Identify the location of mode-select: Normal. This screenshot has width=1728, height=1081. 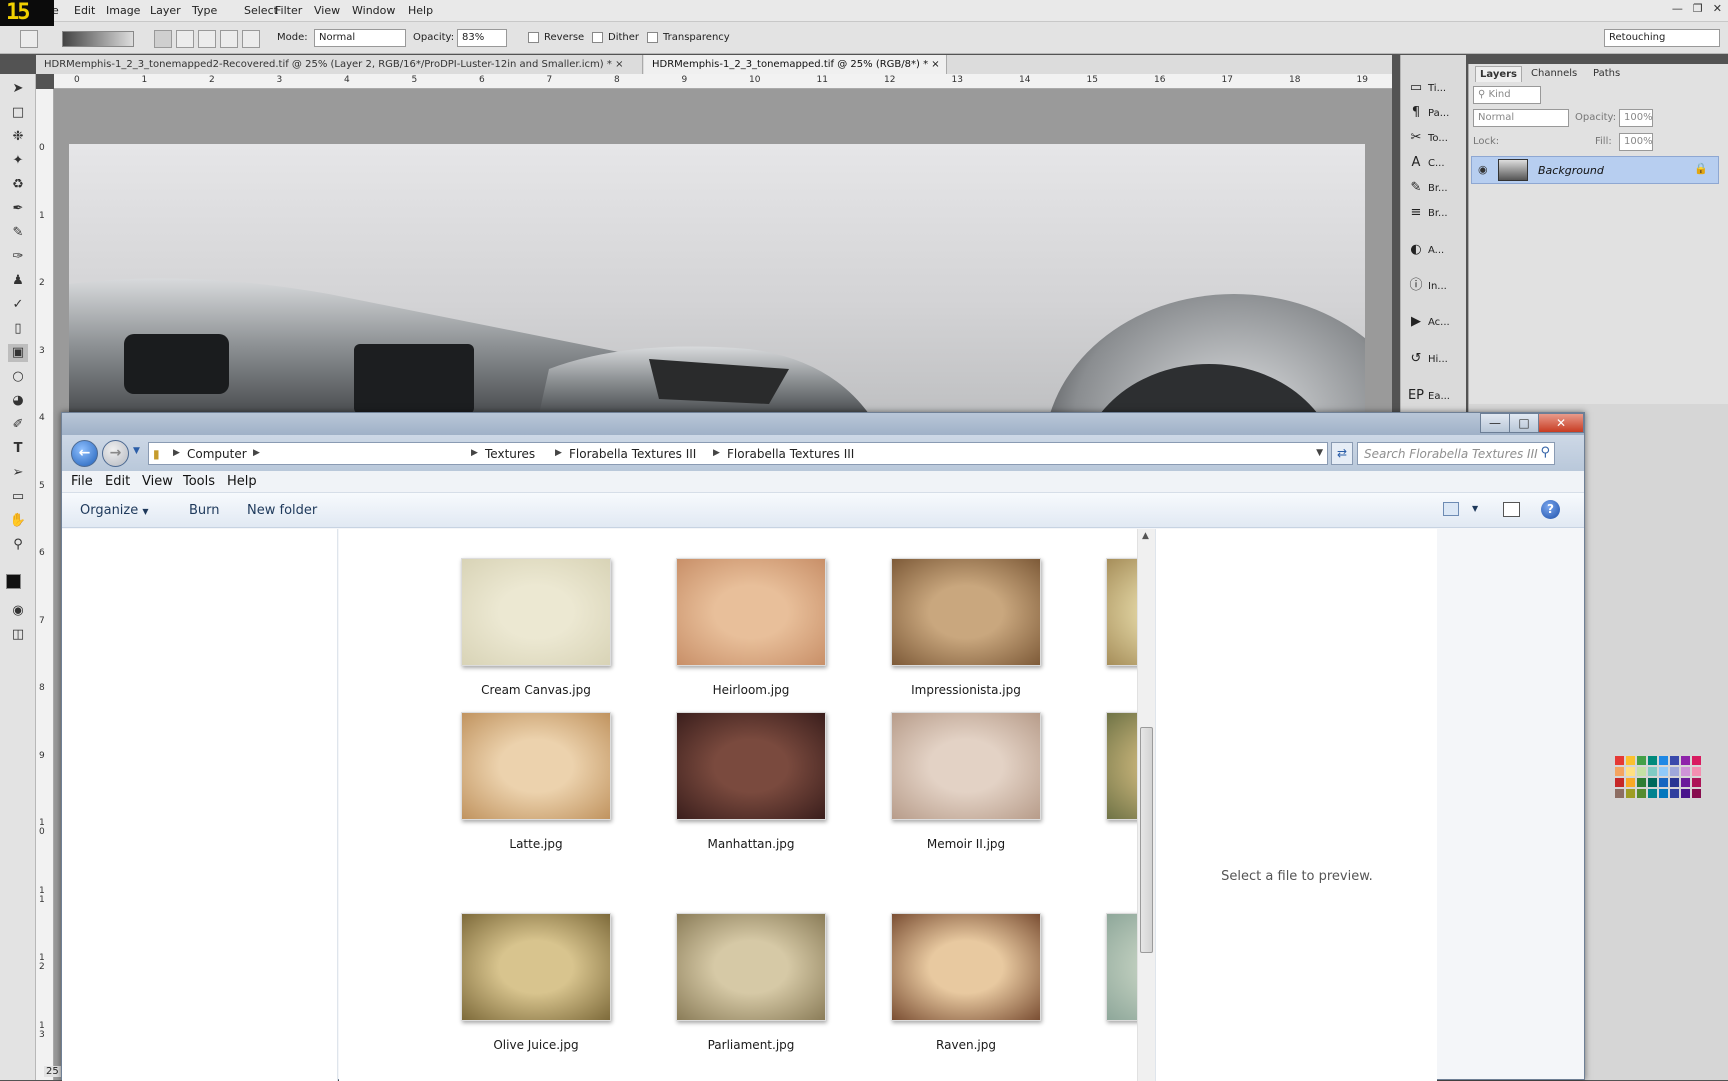
(360, 38).